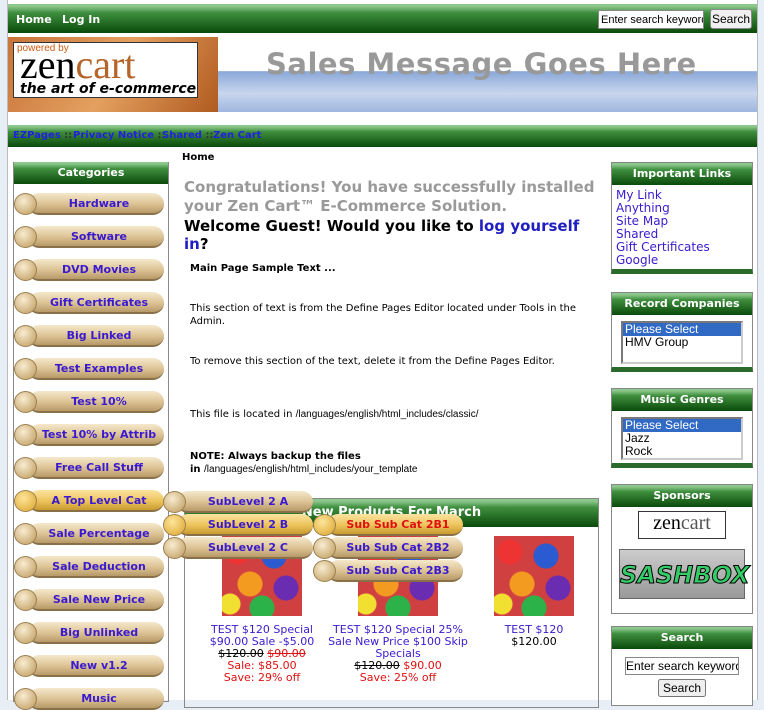 This screenshot has height=710, width=764. I want to click on record-companies-select: Please Select HMV Group, so click(682, 342).